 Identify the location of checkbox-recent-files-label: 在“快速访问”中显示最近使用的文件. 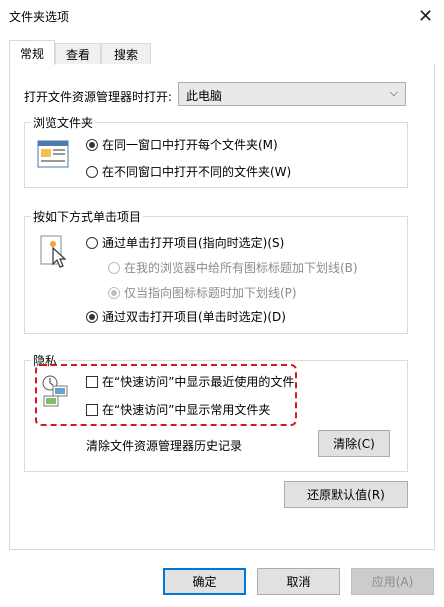
(198, 382).